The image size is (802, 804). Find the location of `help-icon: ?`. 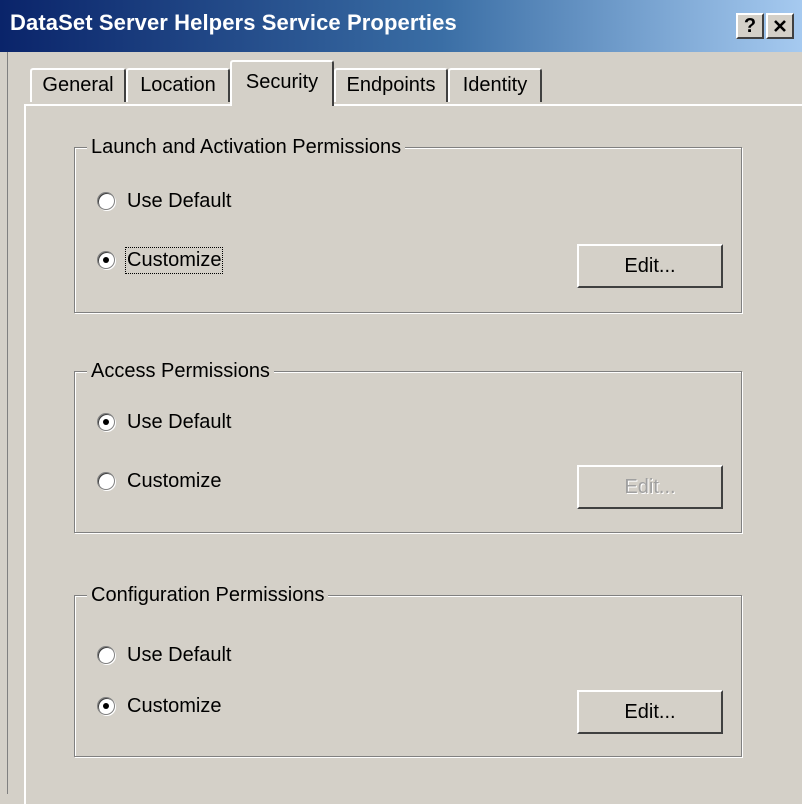

help-icon: ? is located at coordinates (750, 26).